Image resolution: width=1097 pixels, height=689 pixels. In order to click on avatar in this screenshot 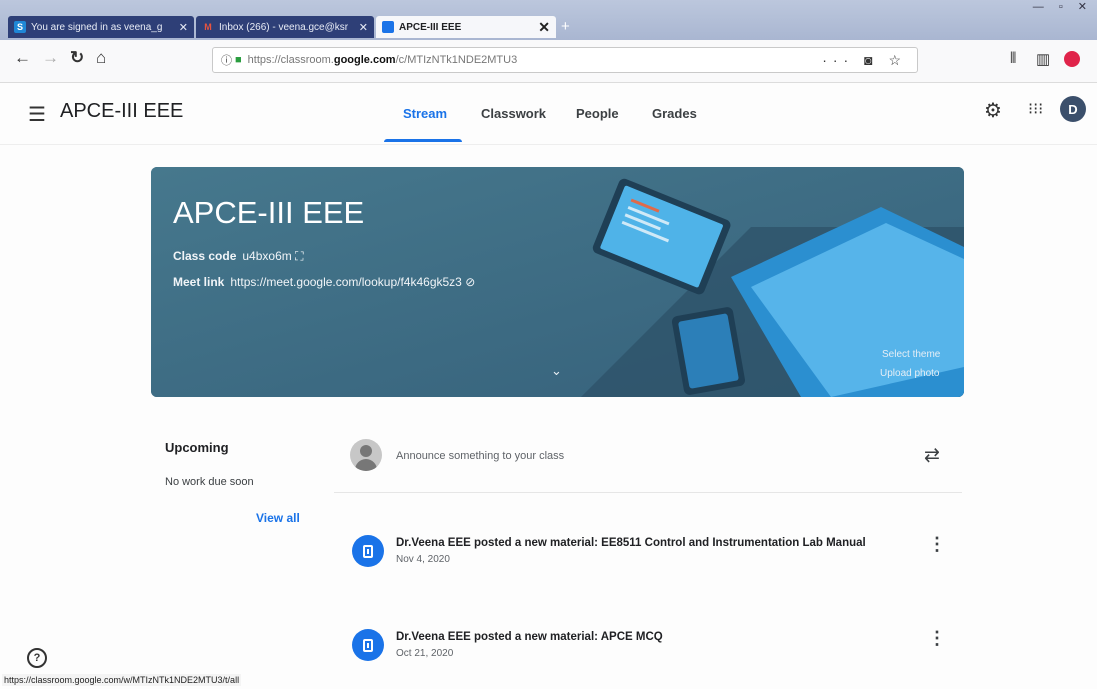, I will do `click(366, 455)`.